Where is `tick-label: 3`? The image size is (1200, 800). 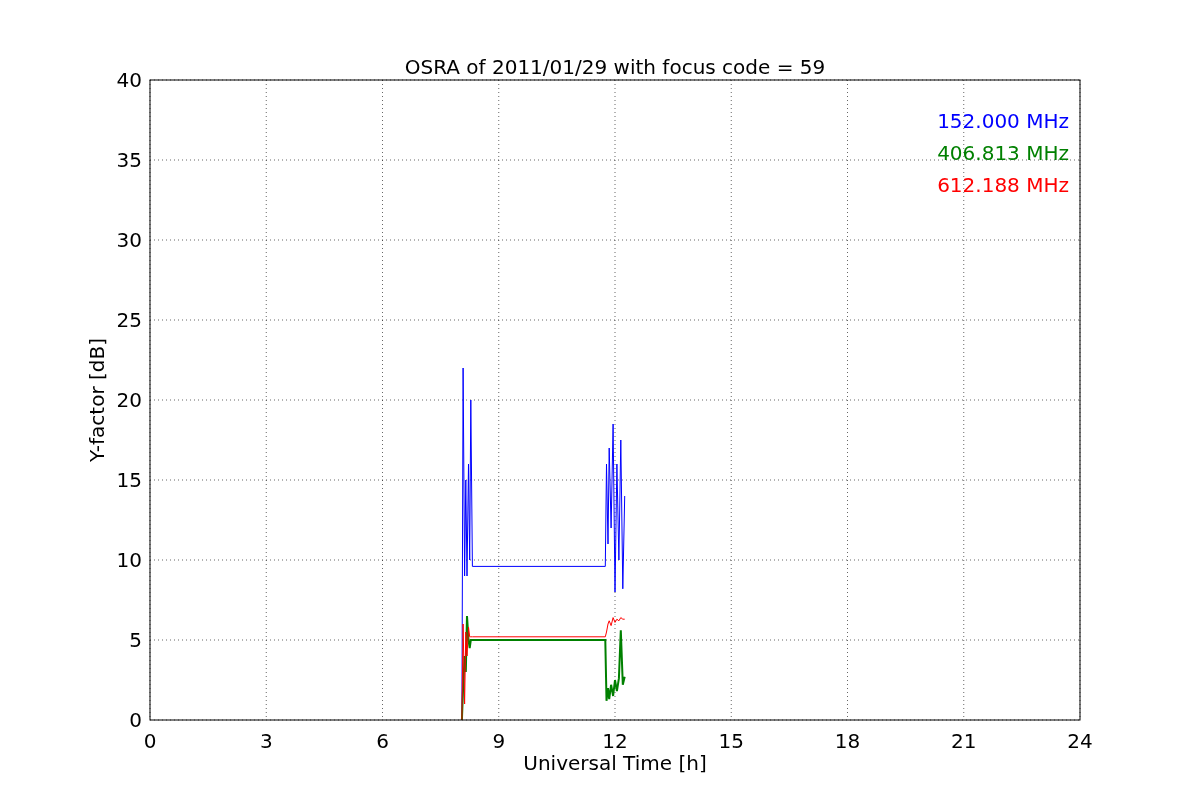 tick-label: 3 is located at coordinates (266, 741).